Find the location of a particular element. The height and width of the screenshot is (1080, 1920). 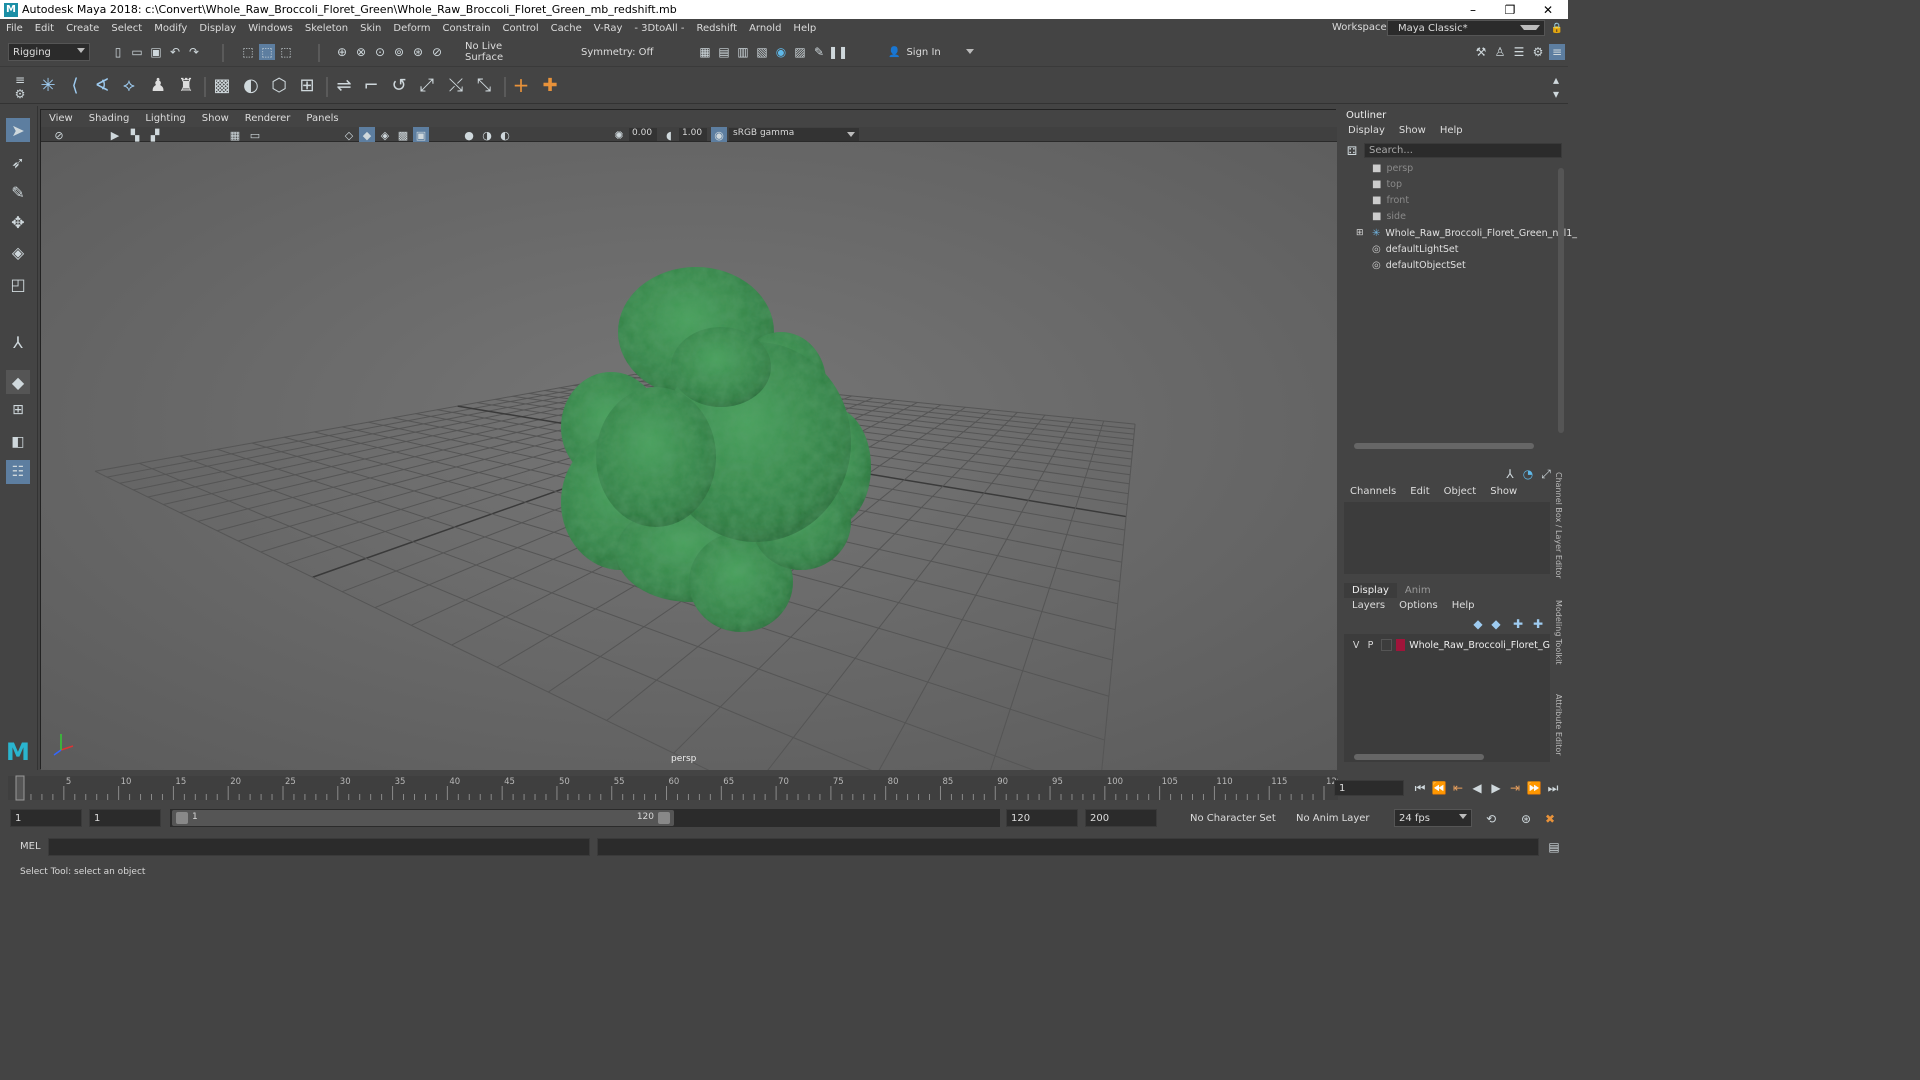

play-forwards-icon: ▶ is located at coordinates (1496, 788).